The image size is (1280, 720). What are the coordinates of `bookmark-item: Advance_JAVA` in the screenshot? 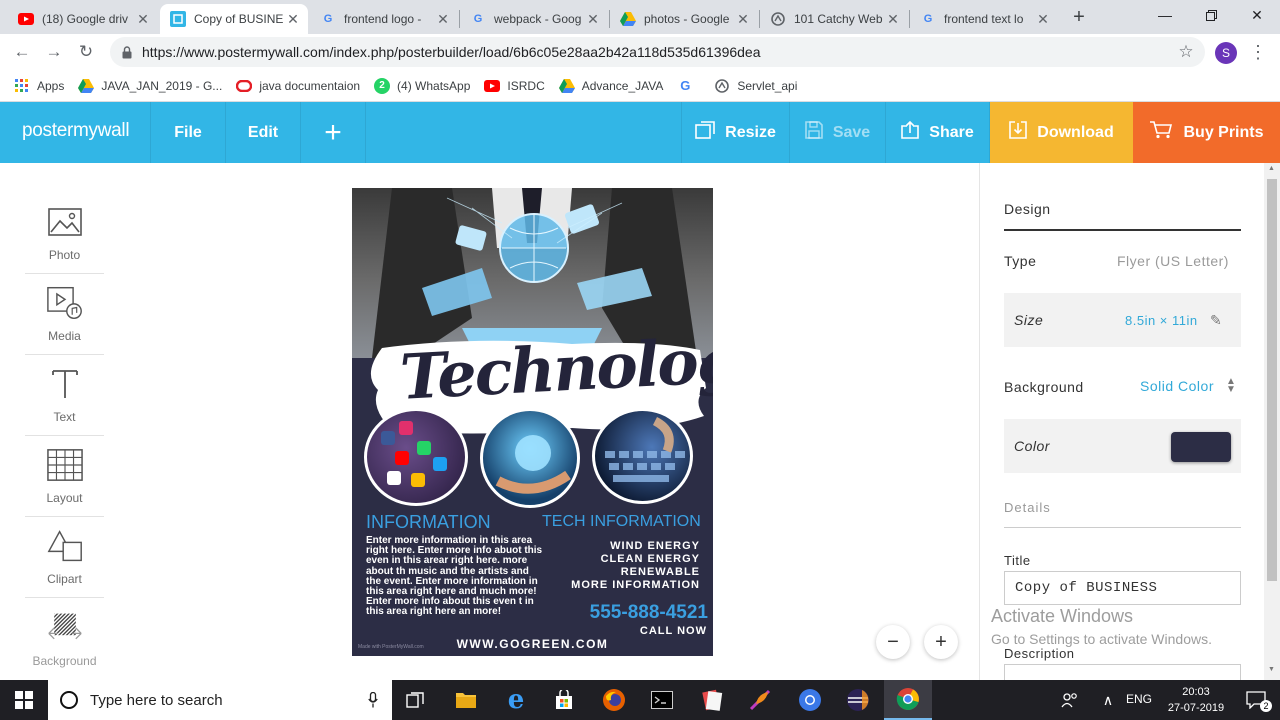 It's located at (611, 86).